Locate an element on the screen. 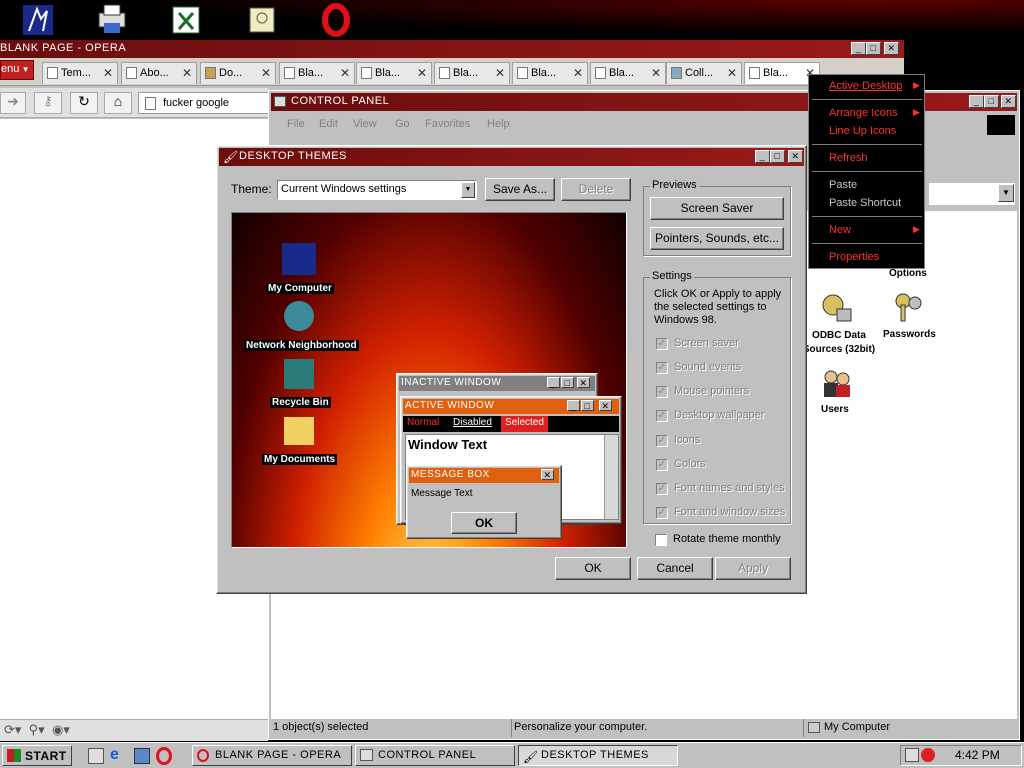  themes-close-button: ✕ is located at coordinates (795, 156).